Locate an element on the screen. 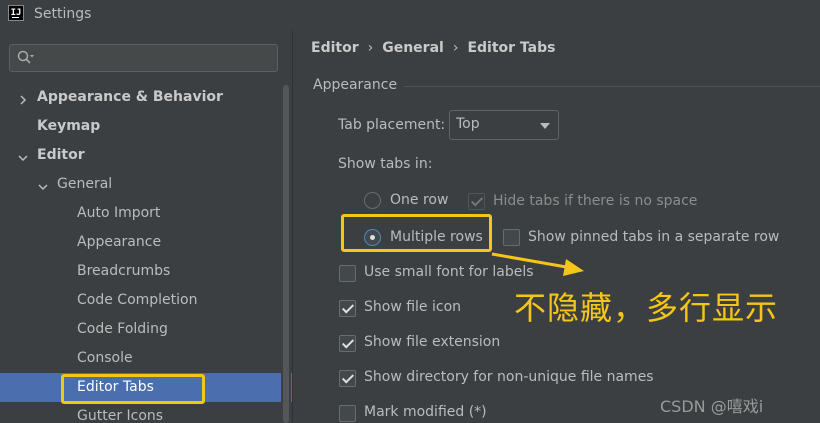 The height and width of the screenshot is (423, 820). annotation-arrow-icon is located at coordinates (537, 264).